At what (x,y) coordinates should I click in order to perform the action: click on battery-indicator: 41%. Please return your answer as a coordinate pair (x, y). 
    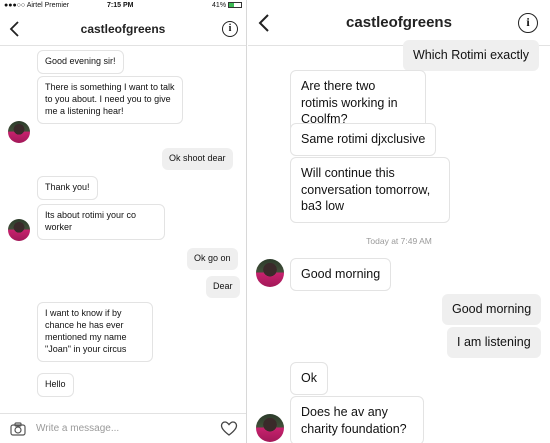
    Looking at the image, I should click on (227, 5).